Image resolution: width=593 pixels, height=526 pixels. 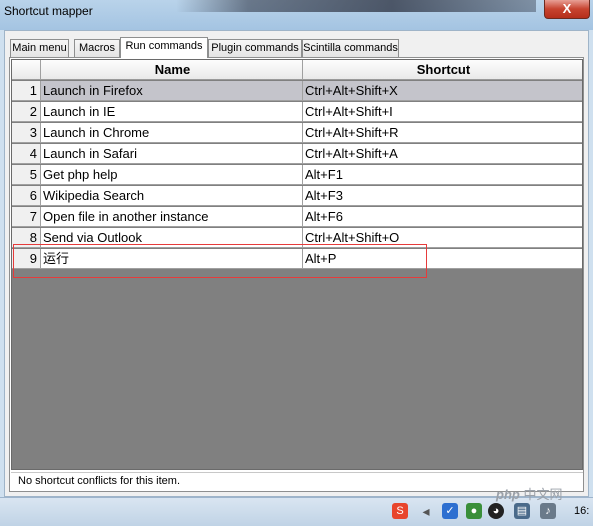 I want to click on command-shortcut: Alt+P, so click(x=442, y=259).